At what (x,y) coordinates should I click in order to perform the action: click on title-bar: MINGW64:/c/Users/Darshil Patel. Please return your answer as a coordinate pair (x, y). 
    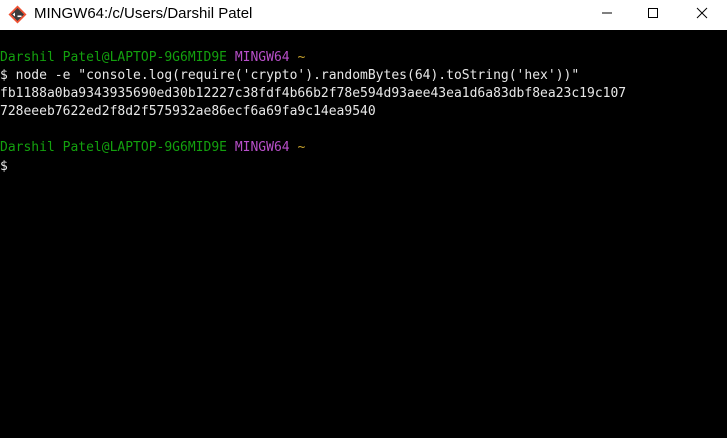
    Looking at the image, I should click on (363, 15).